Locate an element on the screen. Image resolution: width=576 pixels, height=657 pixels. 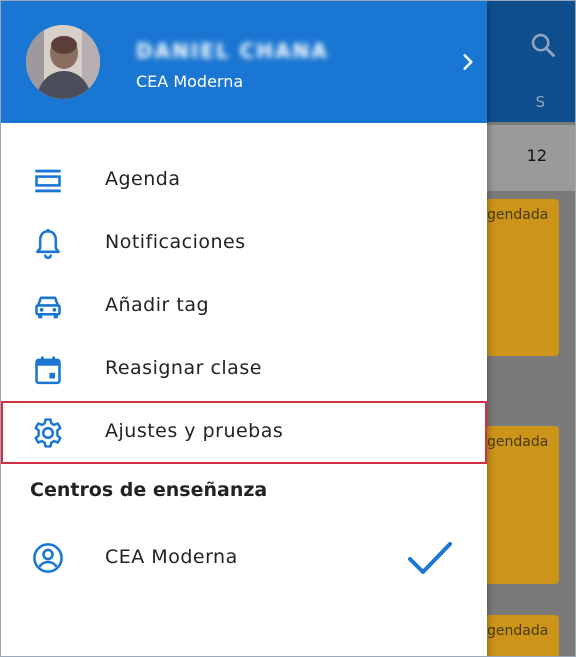
car-icon is located at coordinates (48, 307).